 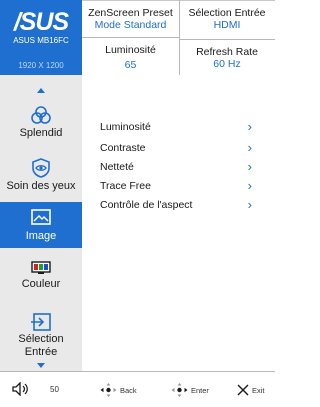 What do you see at coordinates (108, 390) in the screenshot?
I see `back-joystick-icon` at bounding box center [108, 390].